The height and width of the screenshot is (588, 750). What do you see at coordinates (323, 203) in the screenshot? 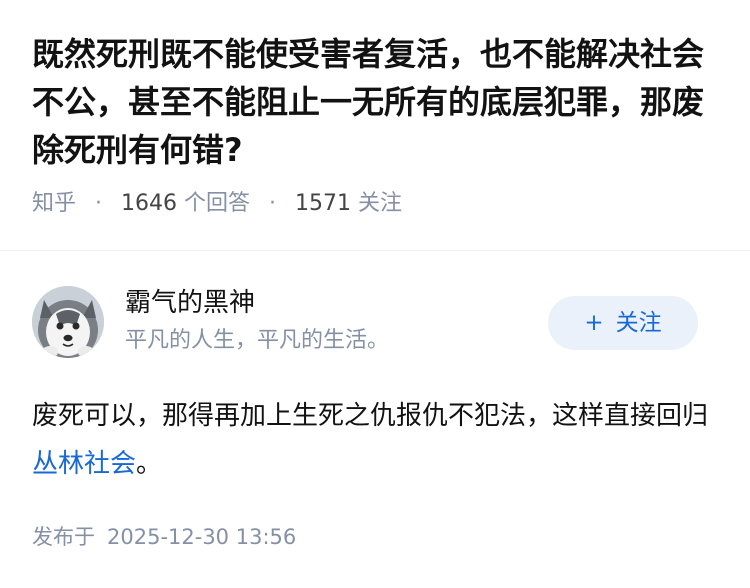
I see `follower-count-value: 1571` at bounding box center [323, 203].